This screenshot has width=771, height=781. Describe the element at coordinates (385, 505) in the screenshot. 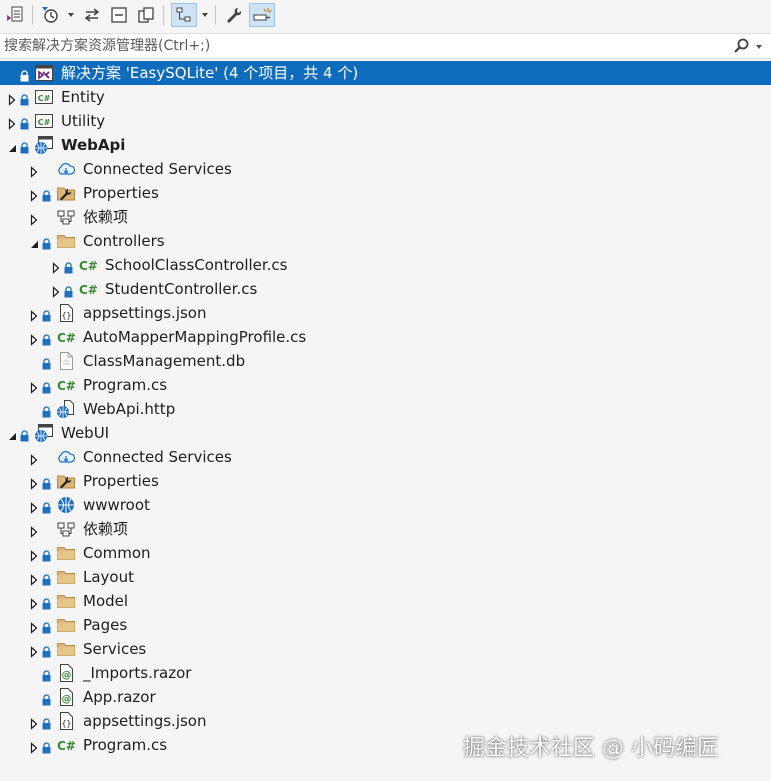

I see `tree-item: wwwroot` at that location.